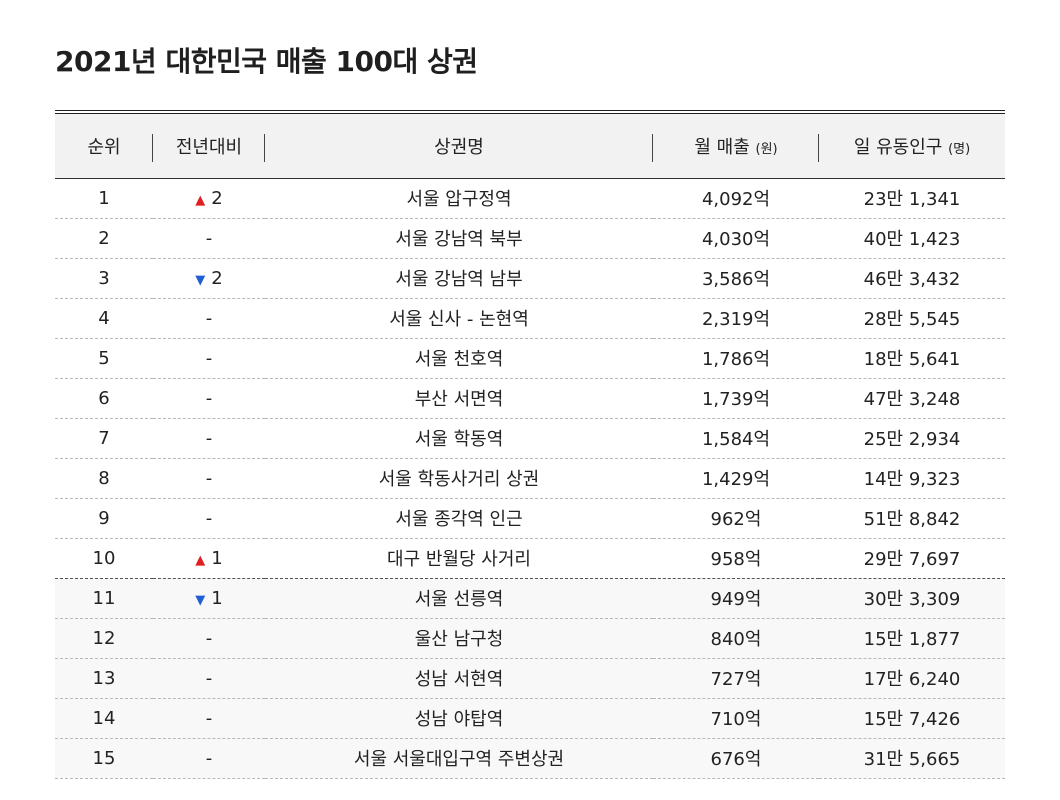 Image resolution: width=1060 pixels, height=800 pixels. What do you see at coordinates (104, 558) in the screenshot?
I see `cell-rank: 10` at bounding box center [104, 558].